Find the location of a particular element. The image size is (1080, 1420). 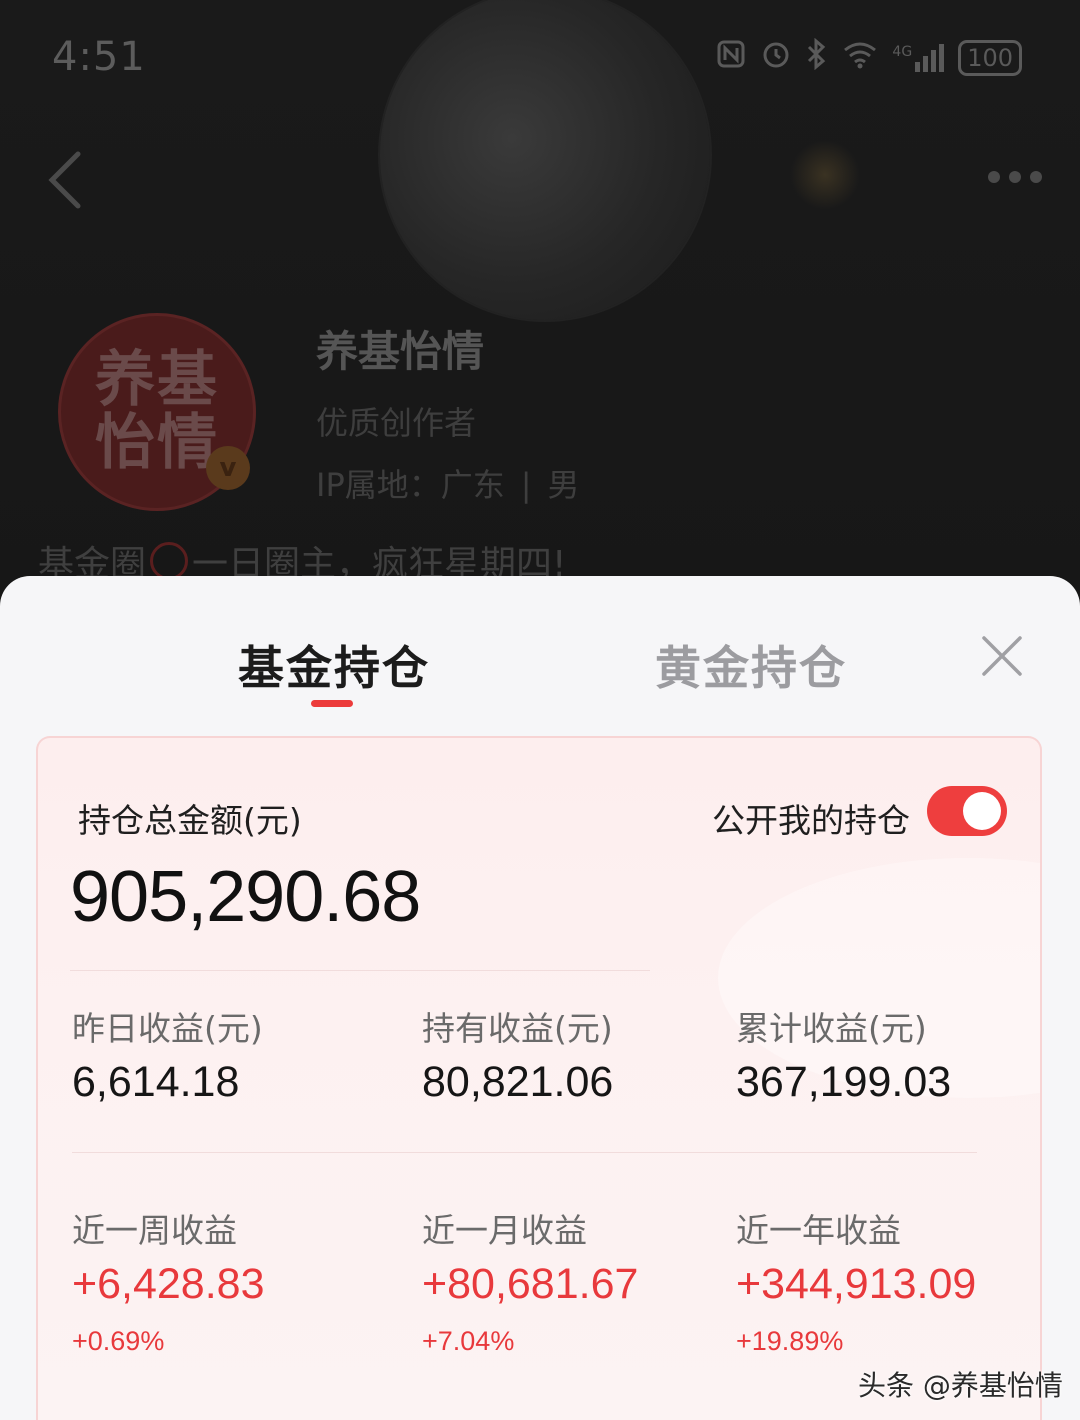

more-icon is located at coordinates (1015, 177).